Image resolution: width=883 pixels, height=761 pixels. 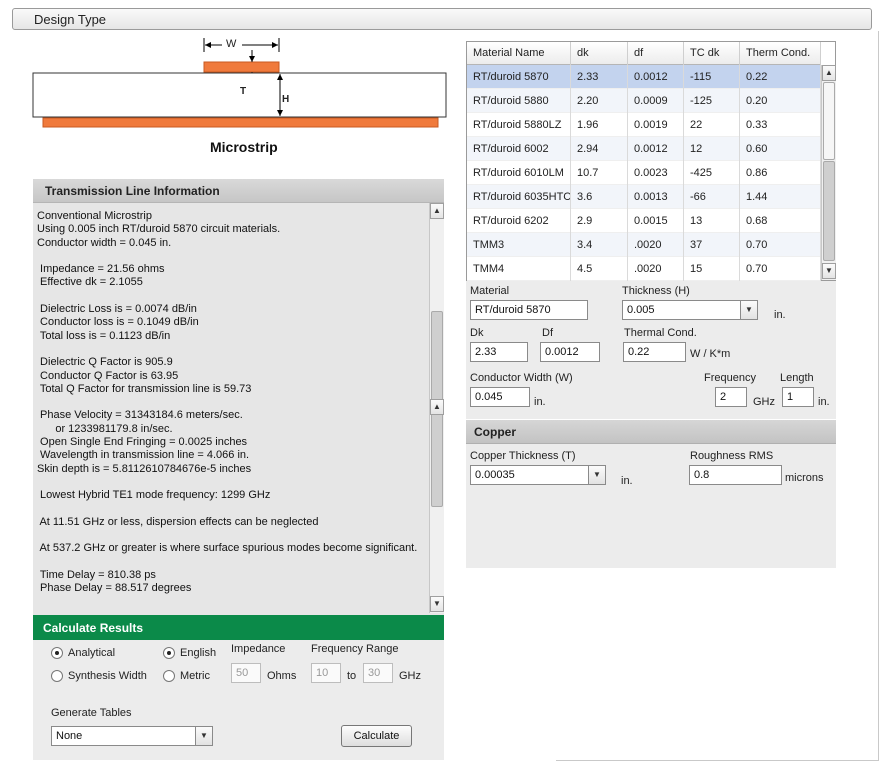 What do you see at coordinates (90, 282) in the screenshot?
I see `result-line: Effective dk = 2.1055` at bounding box center [90, 282].